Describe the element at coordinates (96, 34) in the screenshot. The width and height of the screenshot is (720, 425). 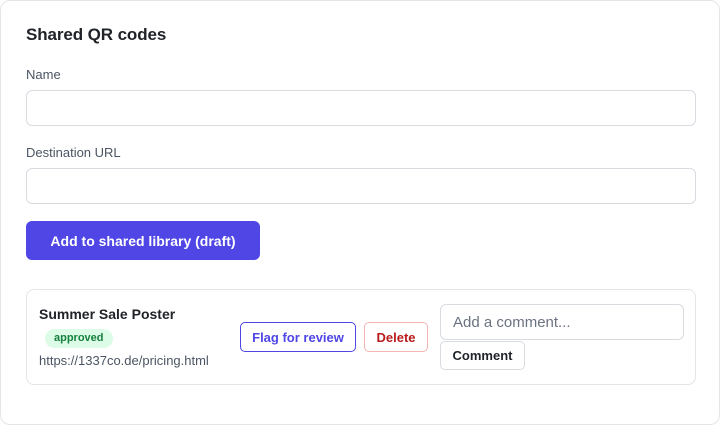
I see `page-title: Shared QR codes` at that location.